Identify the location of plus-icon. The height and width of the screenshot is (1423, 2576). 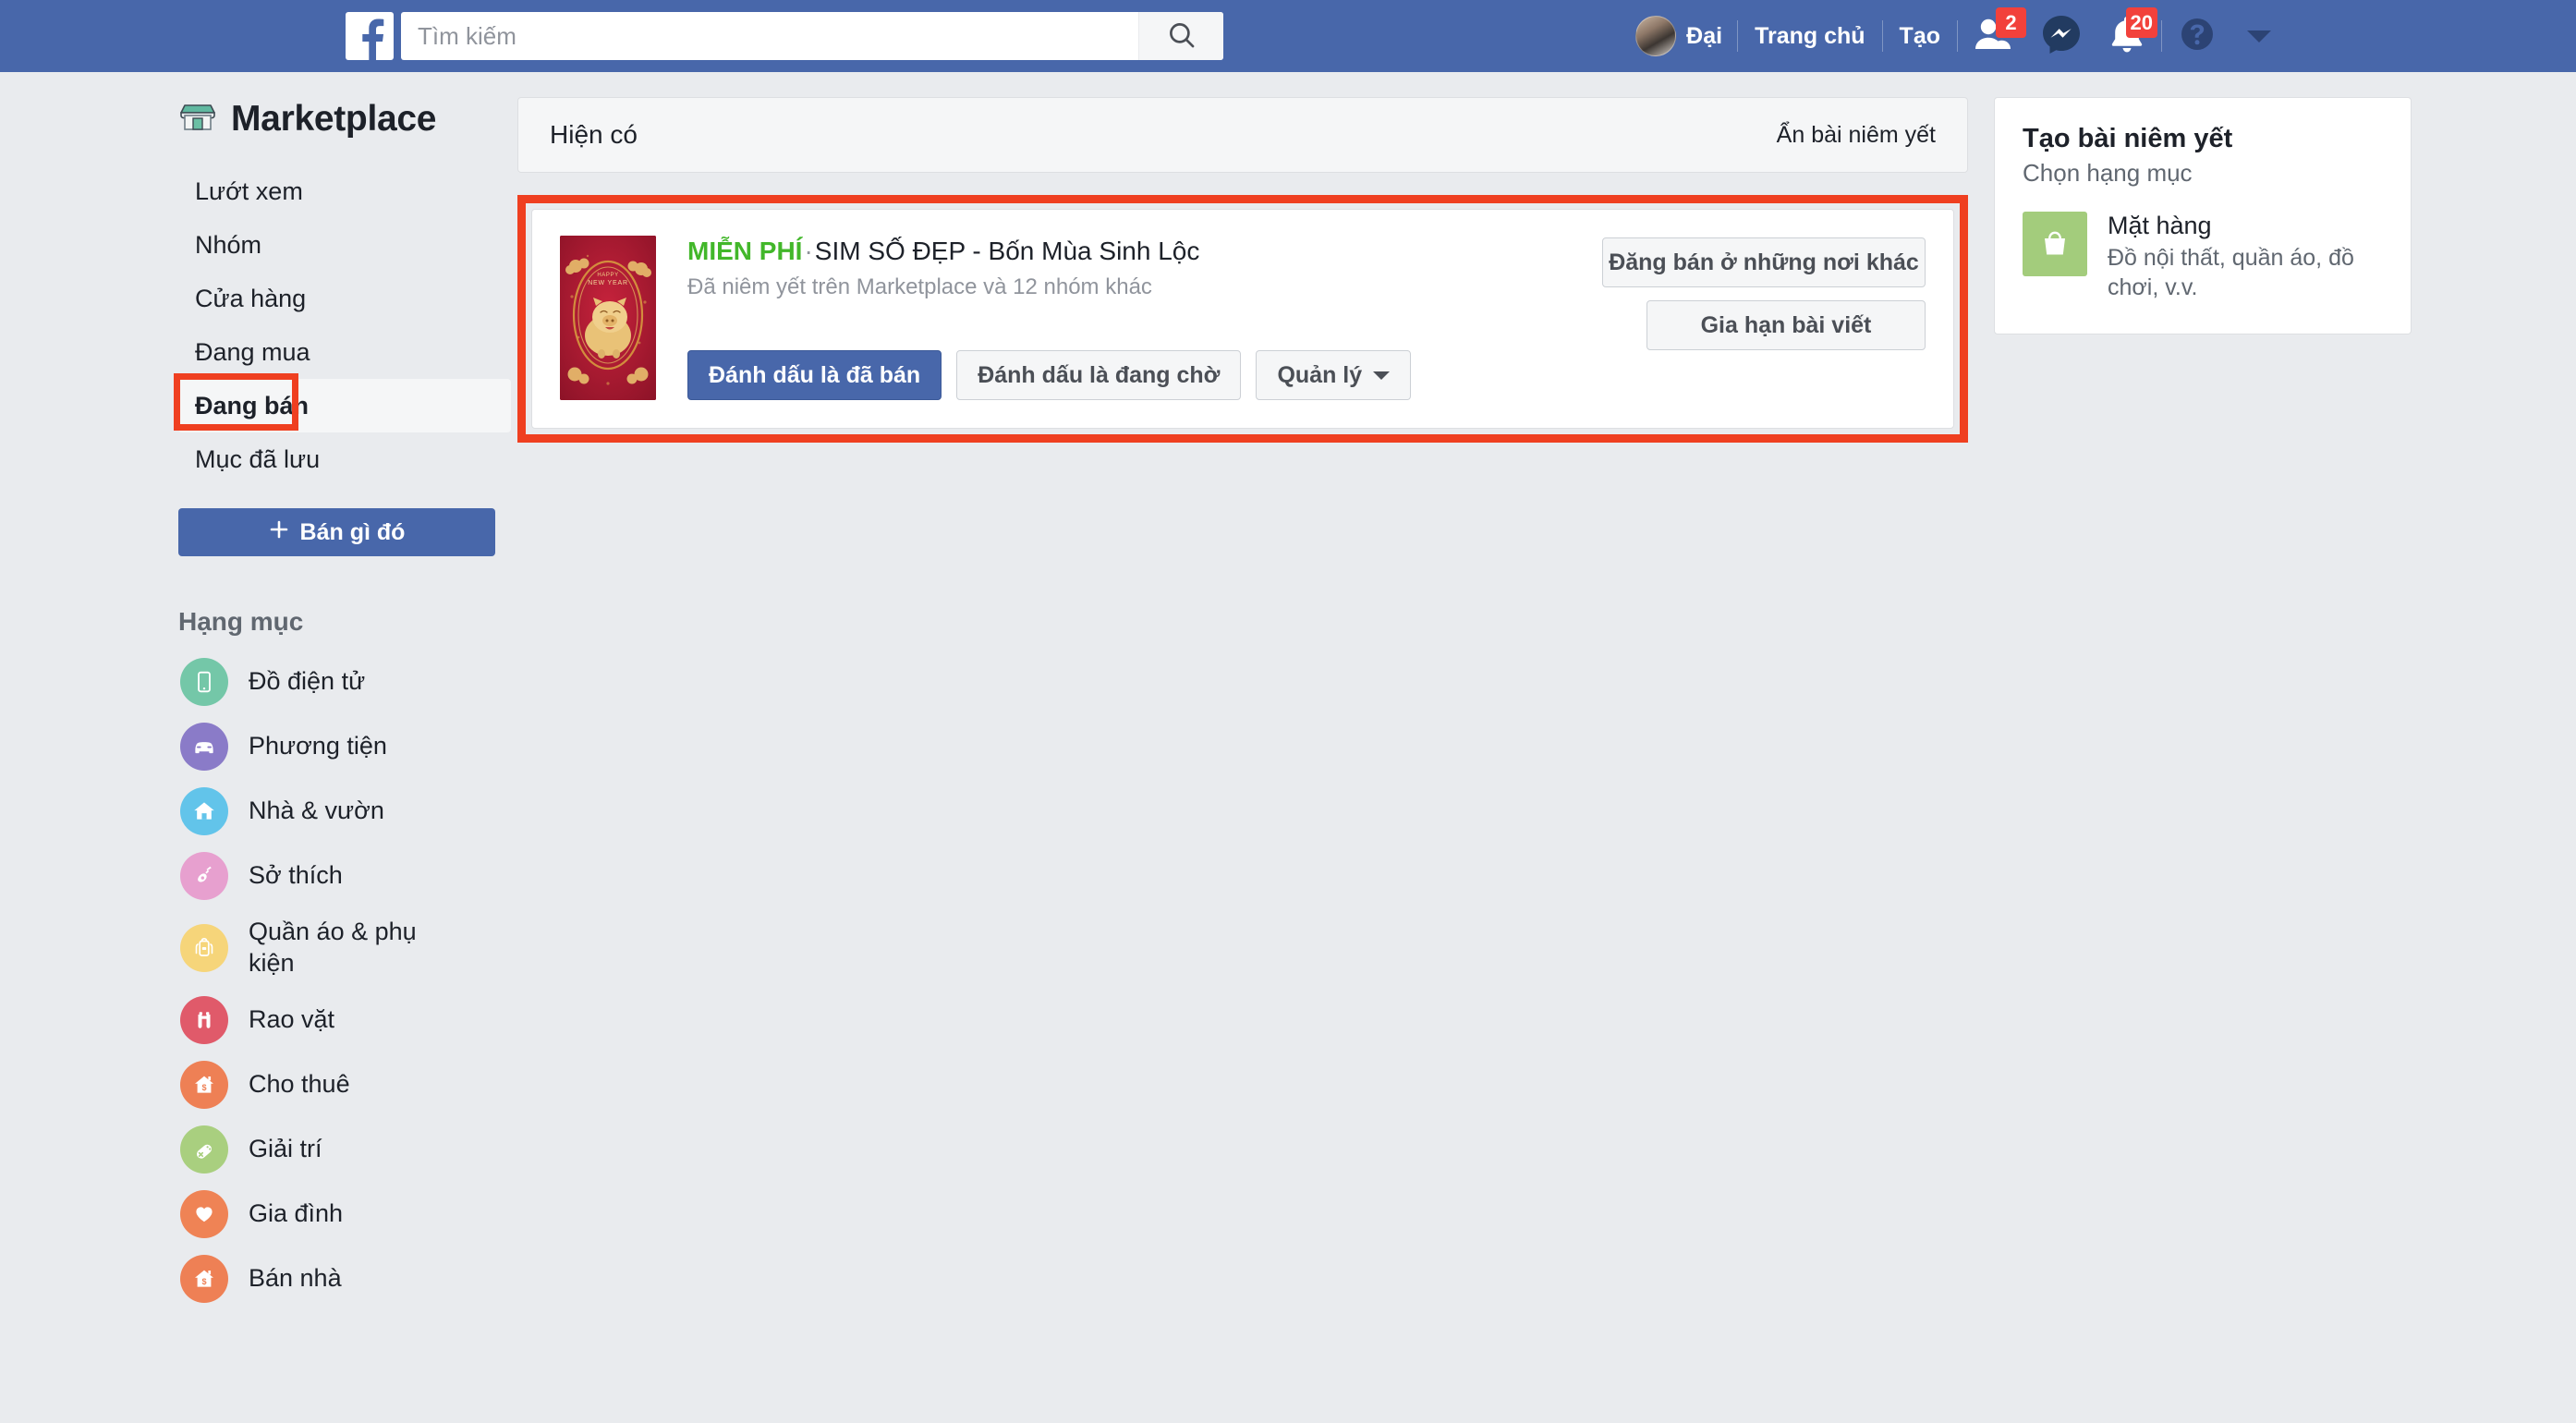
(279, 532).